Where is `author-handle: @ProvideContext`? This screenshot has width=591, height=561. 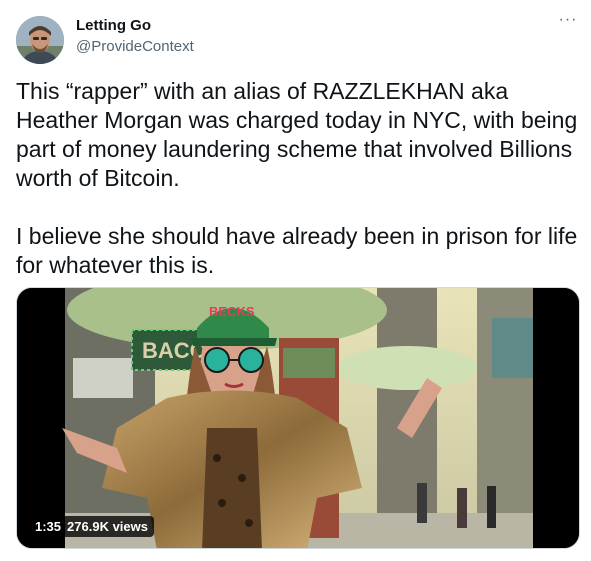 author-handle: @ProvideContext is located at coordinates (135, 46).